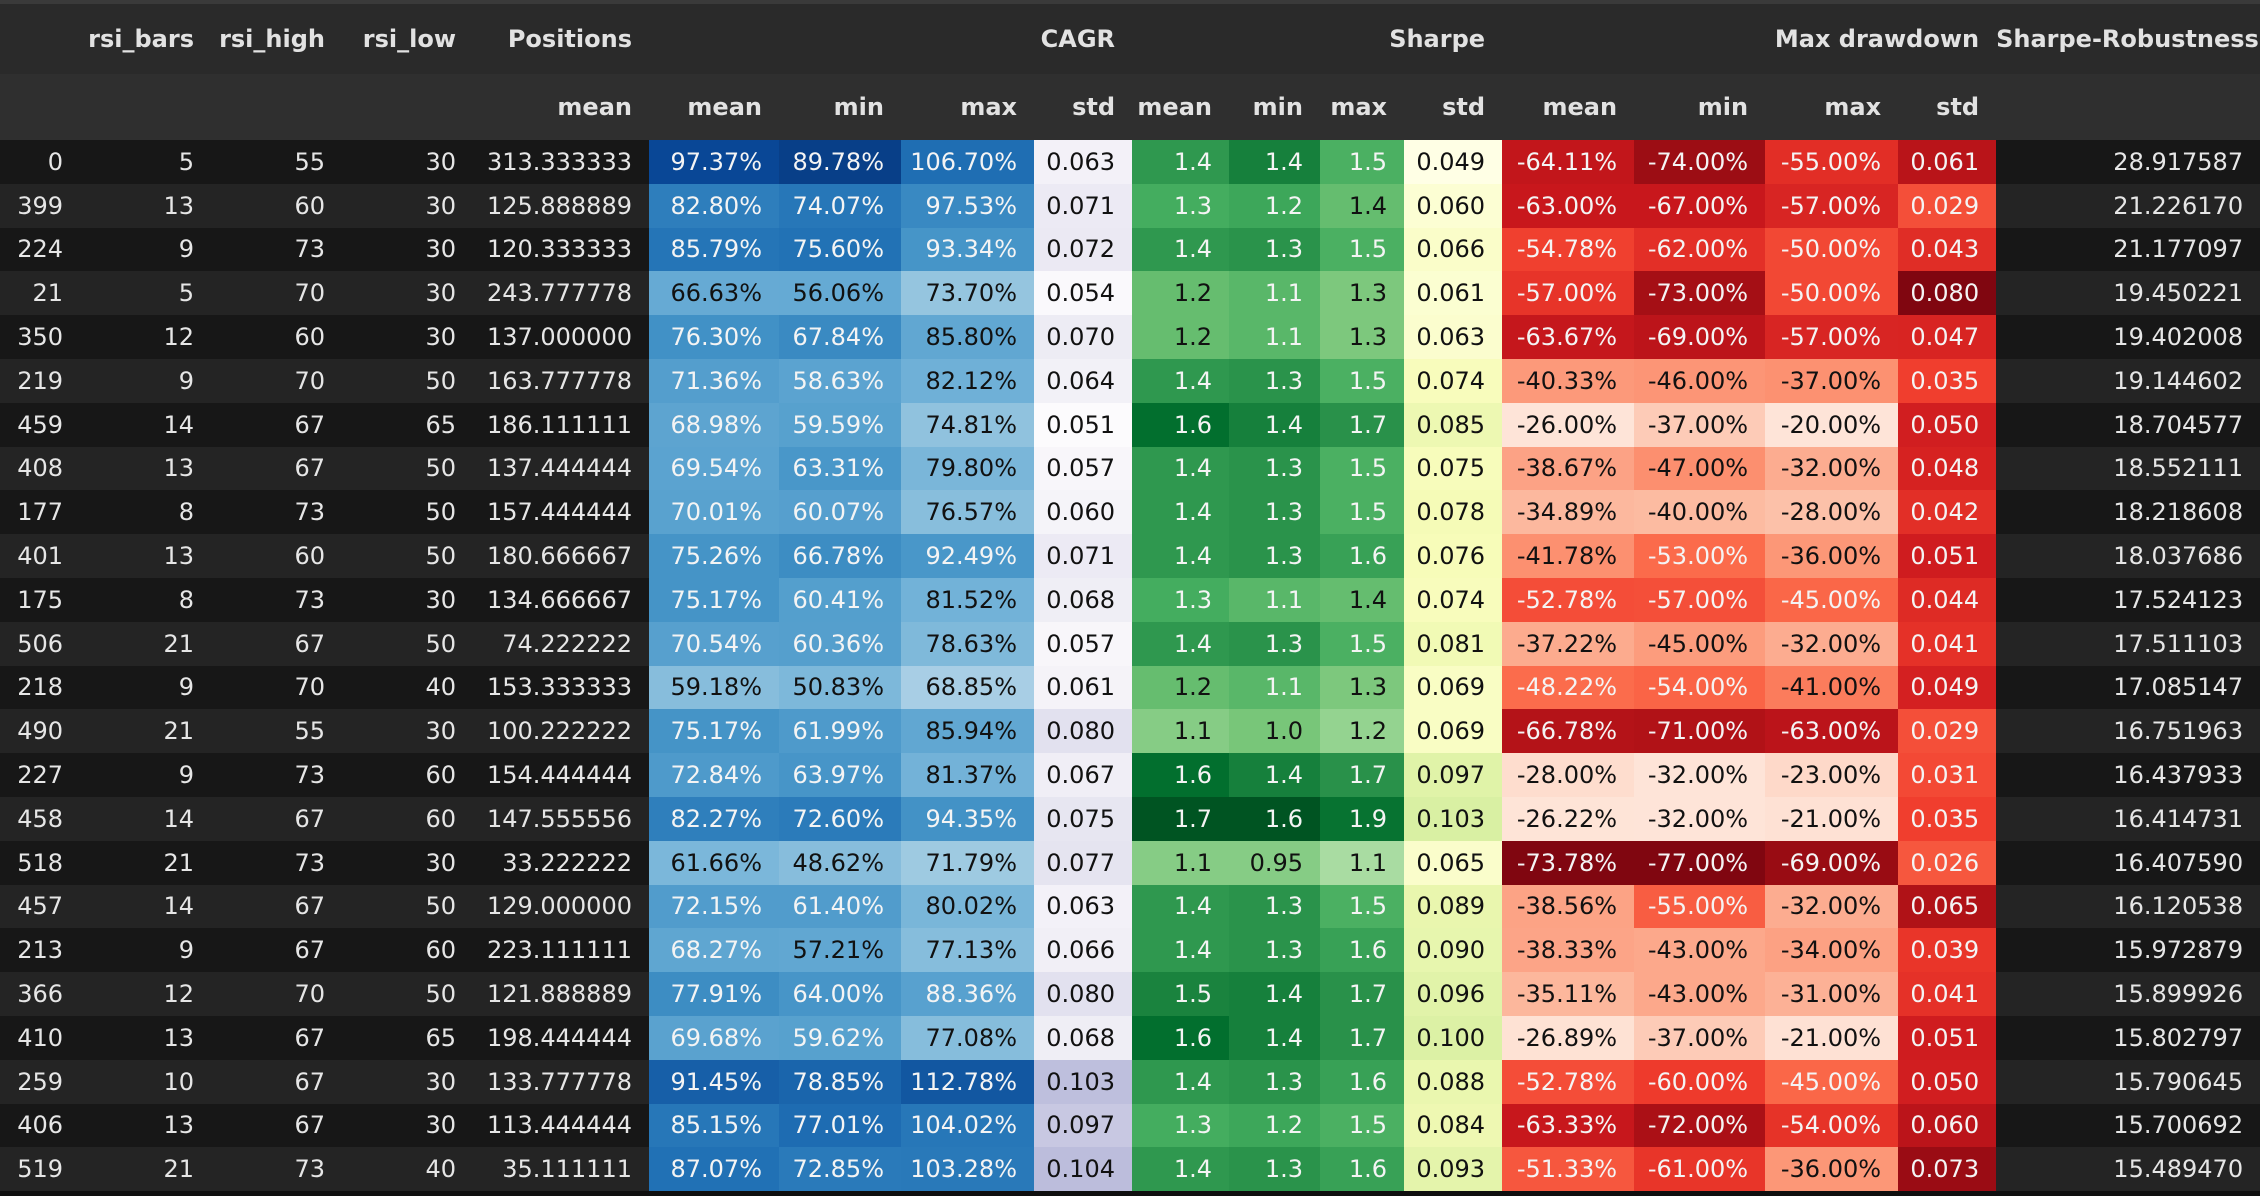 The height and width of the screenshot is (1196, 2260). I want to click on drawdown-max-cell: -57.00%, so click(1832, 337).